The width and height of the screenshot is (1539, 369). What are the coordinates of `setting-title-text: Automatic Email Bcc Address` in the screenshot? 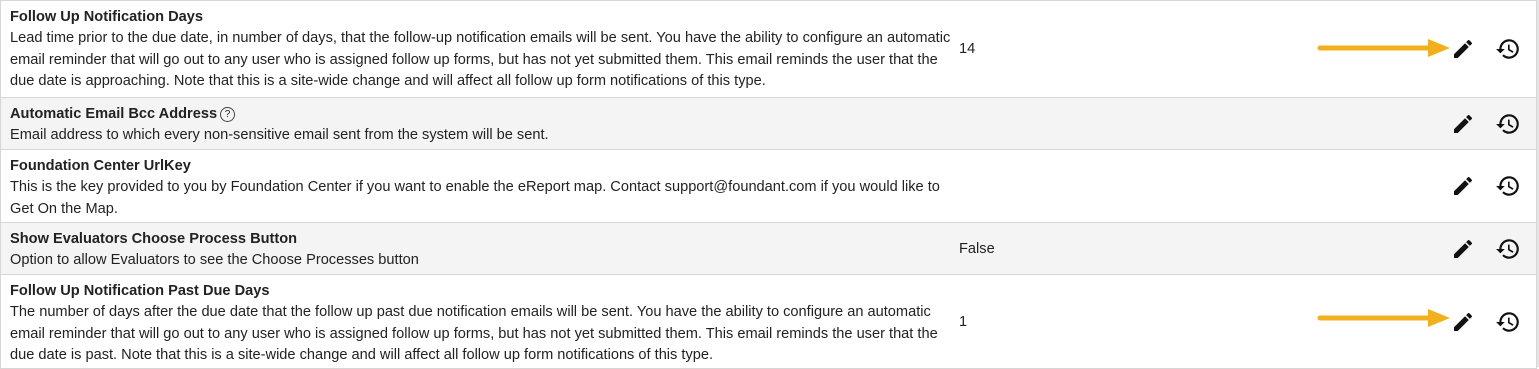 It's located at (114, 114).